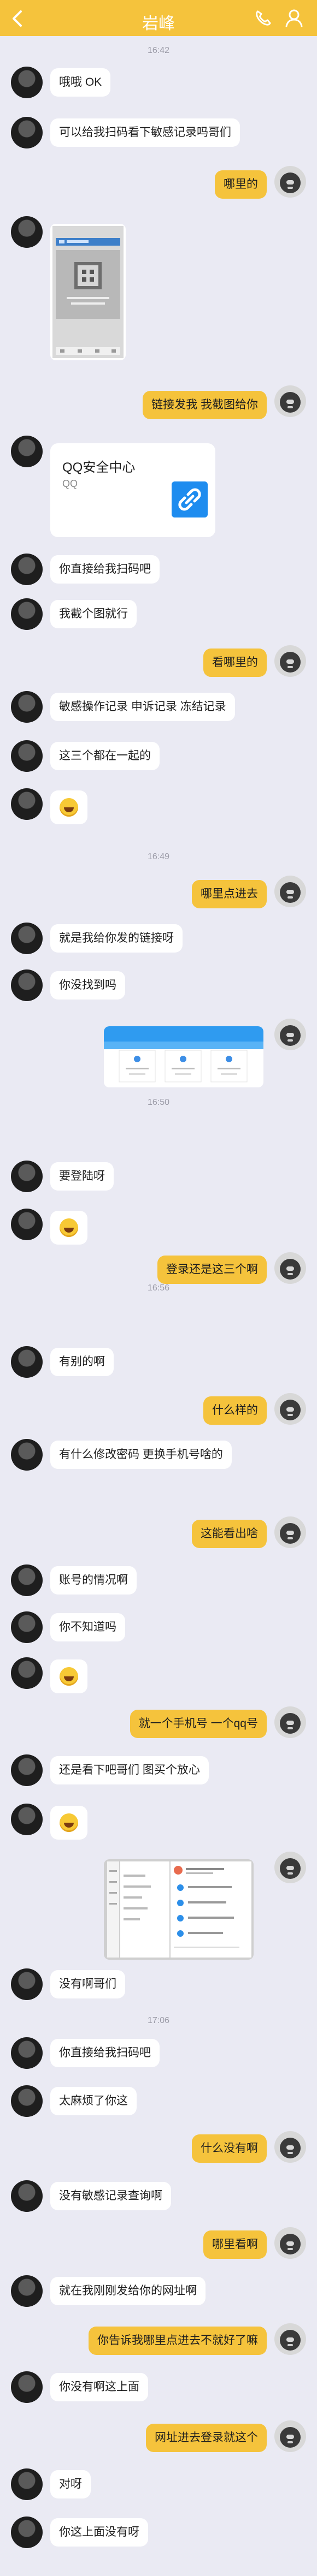 This screenshot has height=2576, width=317. Describe the element at coordinates (230, 2148) in the screenshot. I see `message-bubble: 什么没有啊` at that location.